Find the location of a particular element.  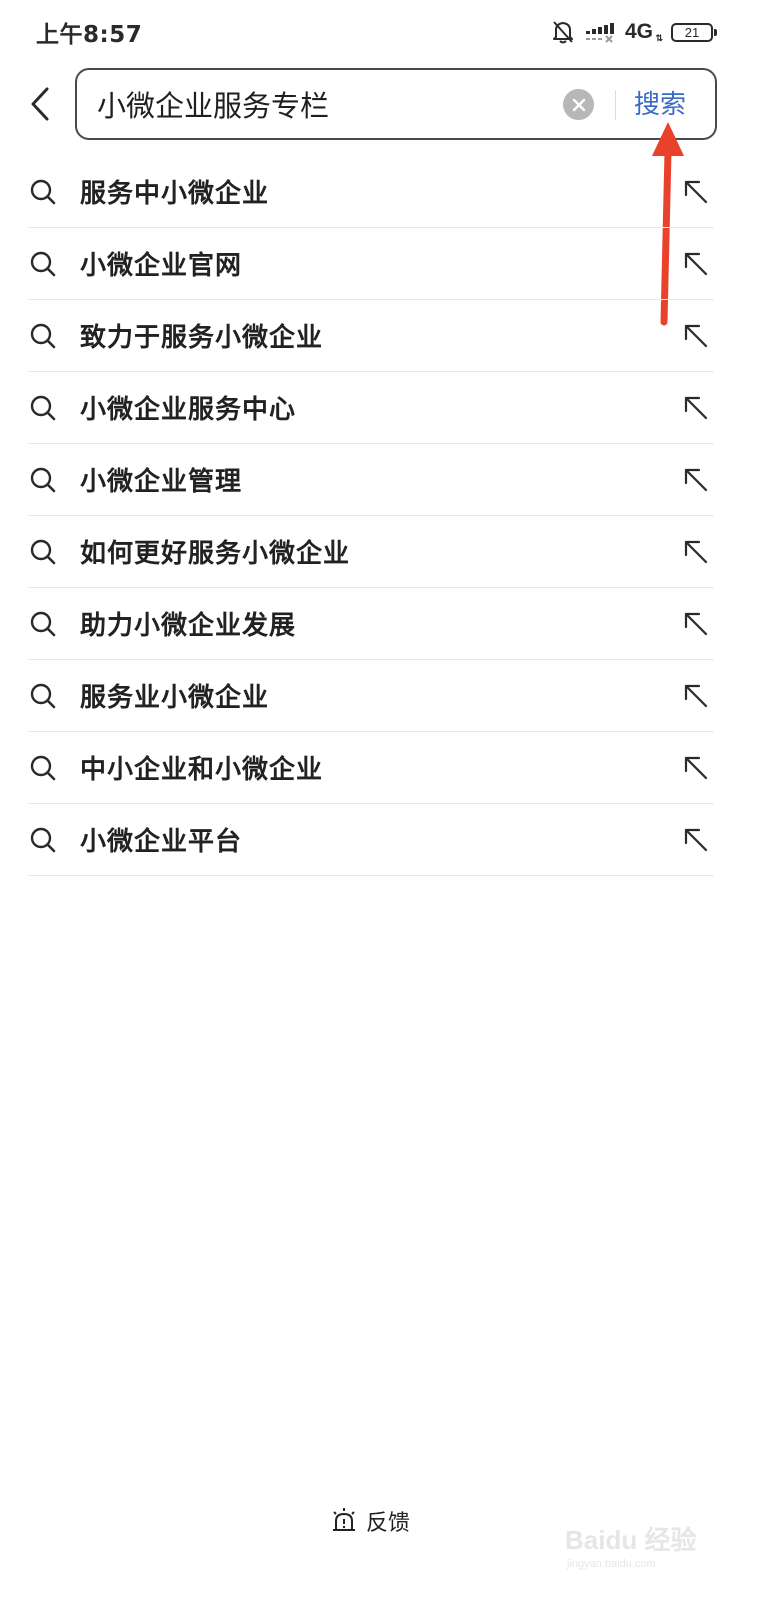

network-type-label: 4G is located at coordinates (638, 31).